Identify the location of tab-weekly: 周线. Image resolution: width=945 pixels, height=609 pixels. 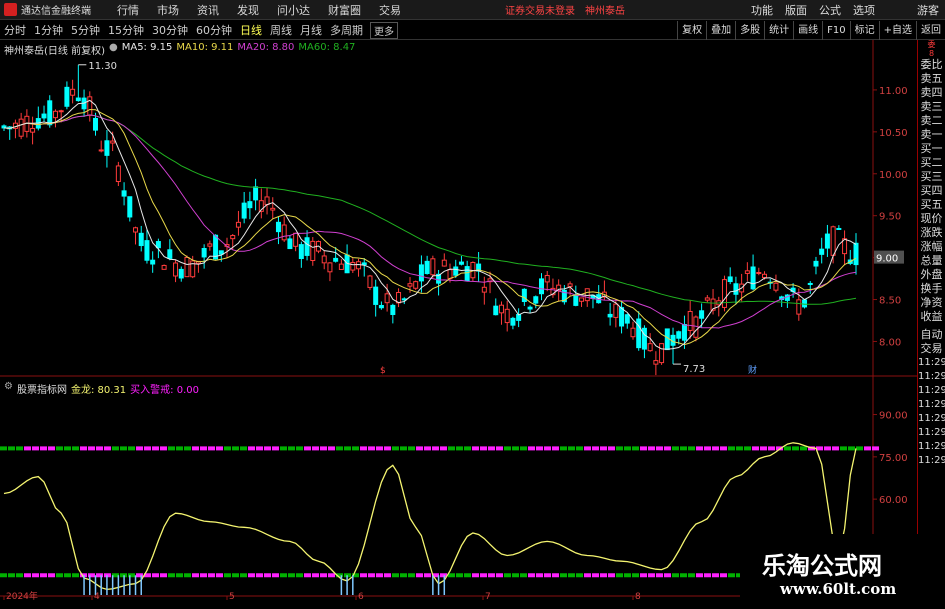
(281, 30).